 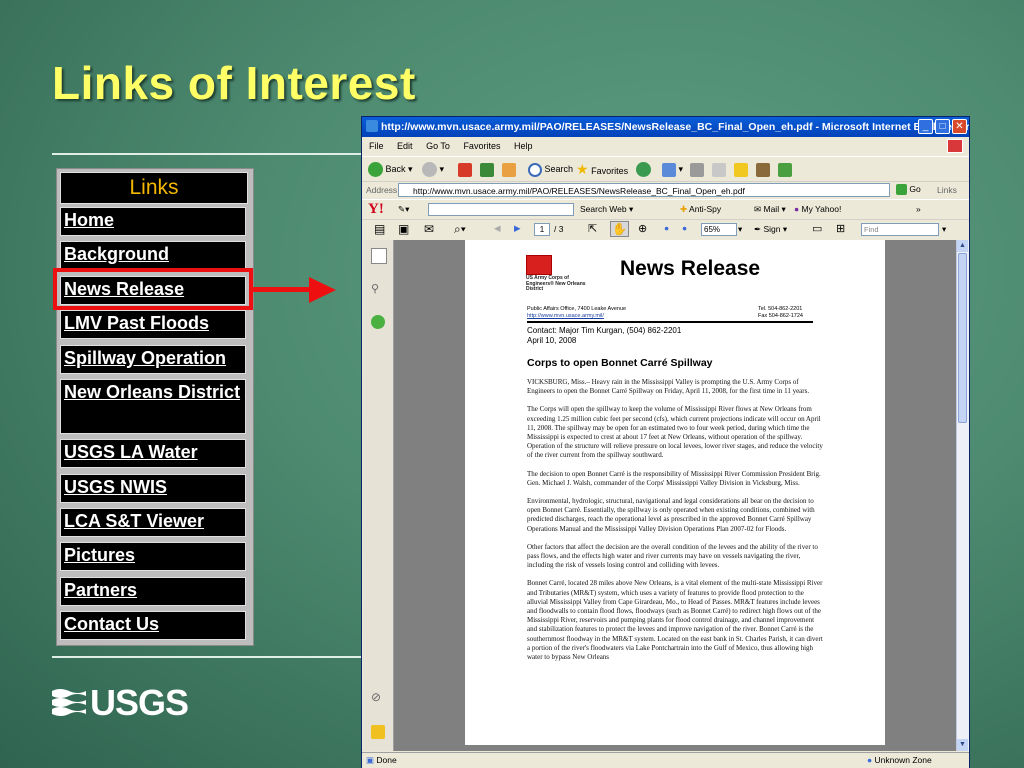 I want to click on link-lmv-past-floods: LMV Past Floods, so click(x=153, y=324).